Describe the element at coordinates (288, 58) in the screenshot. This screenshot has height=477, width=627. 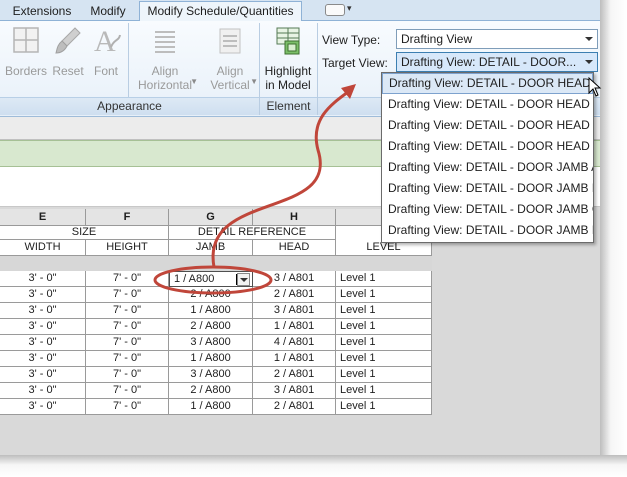
I see `highlight-in-model-button: Highlight in Model` at that location.